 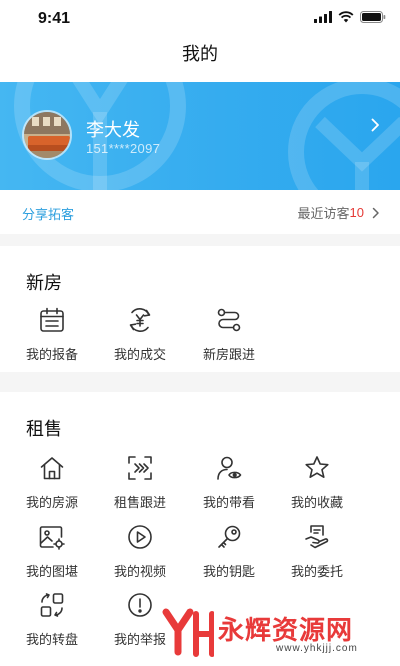 I want to click on grid-item-rental-follow-up: 租售跟进, so click(x=140, y=482).